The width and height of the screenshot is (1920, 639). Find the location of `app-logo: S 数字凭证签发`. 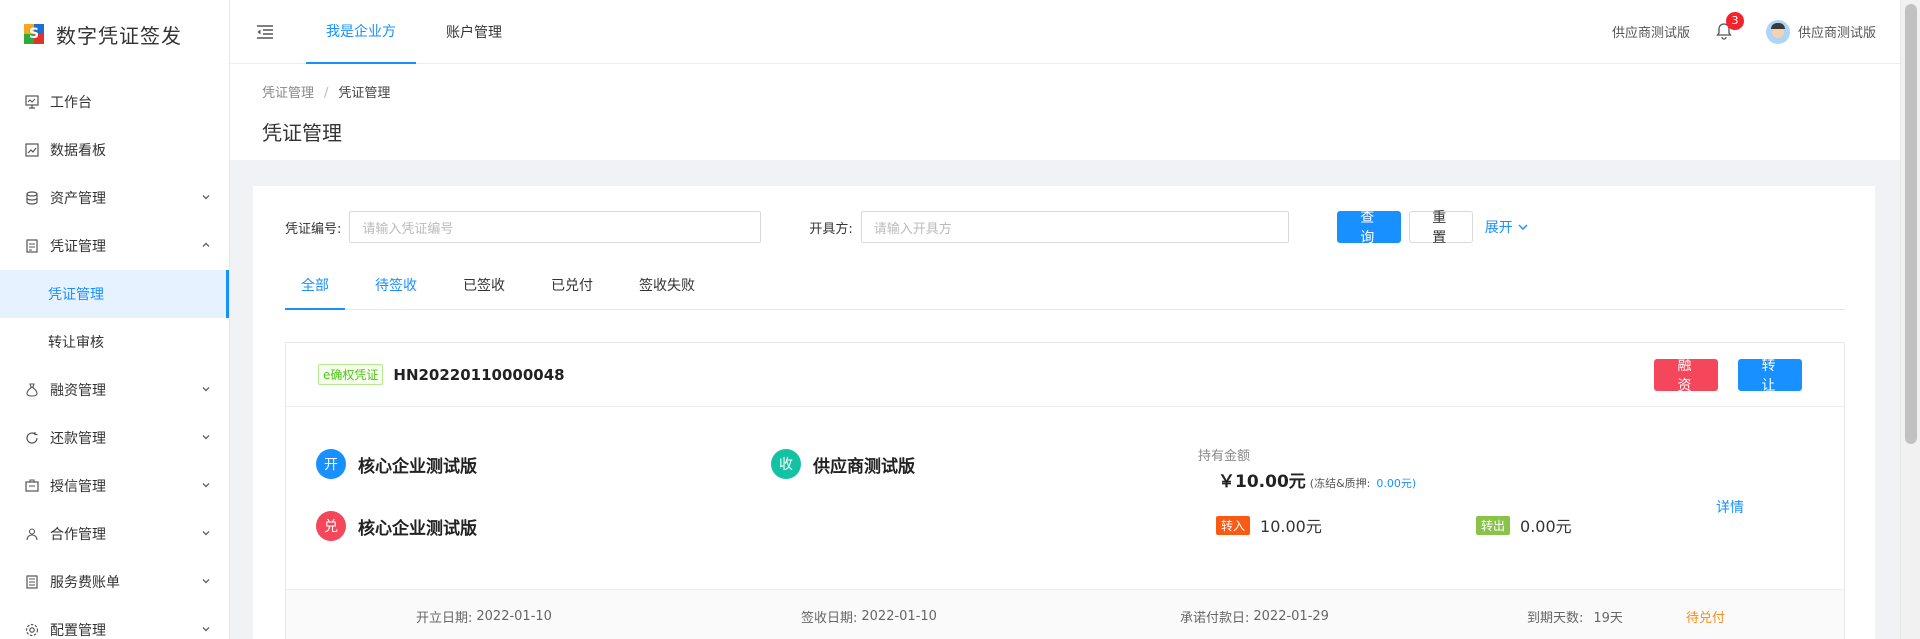

app-logo: S 数字凭证签发 is located at coordinates (114, 34).